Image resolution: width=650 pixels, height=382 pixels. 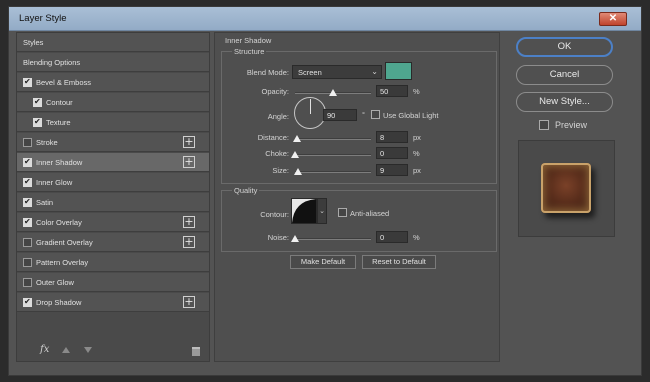 I want to click on angle-input: 90, so click(x=340, y=115).